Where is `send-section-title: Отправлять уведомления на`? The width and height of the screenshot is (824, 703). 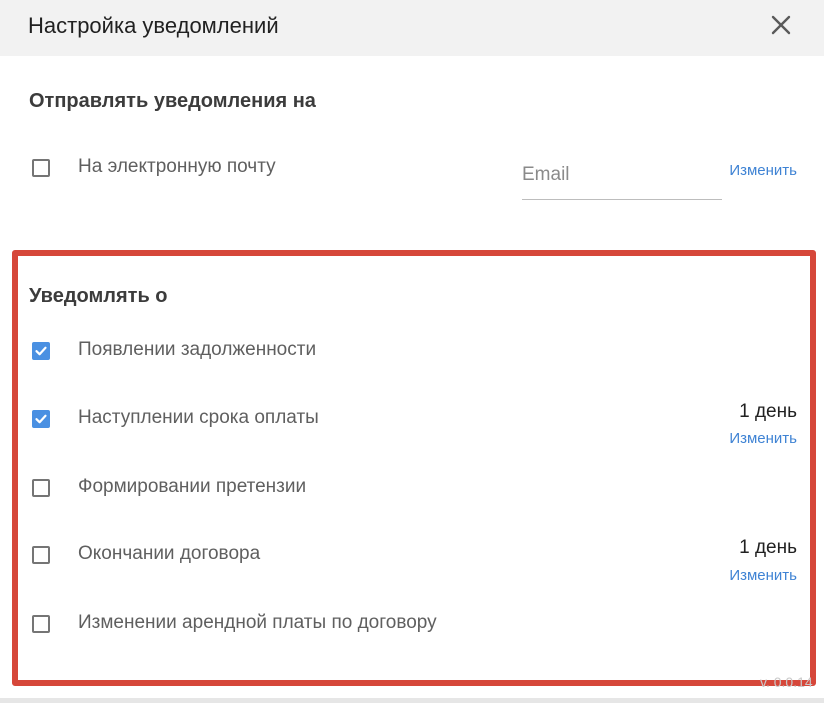 send-section-title: Отправлять уведомления на is located at coordinates (172, 101).